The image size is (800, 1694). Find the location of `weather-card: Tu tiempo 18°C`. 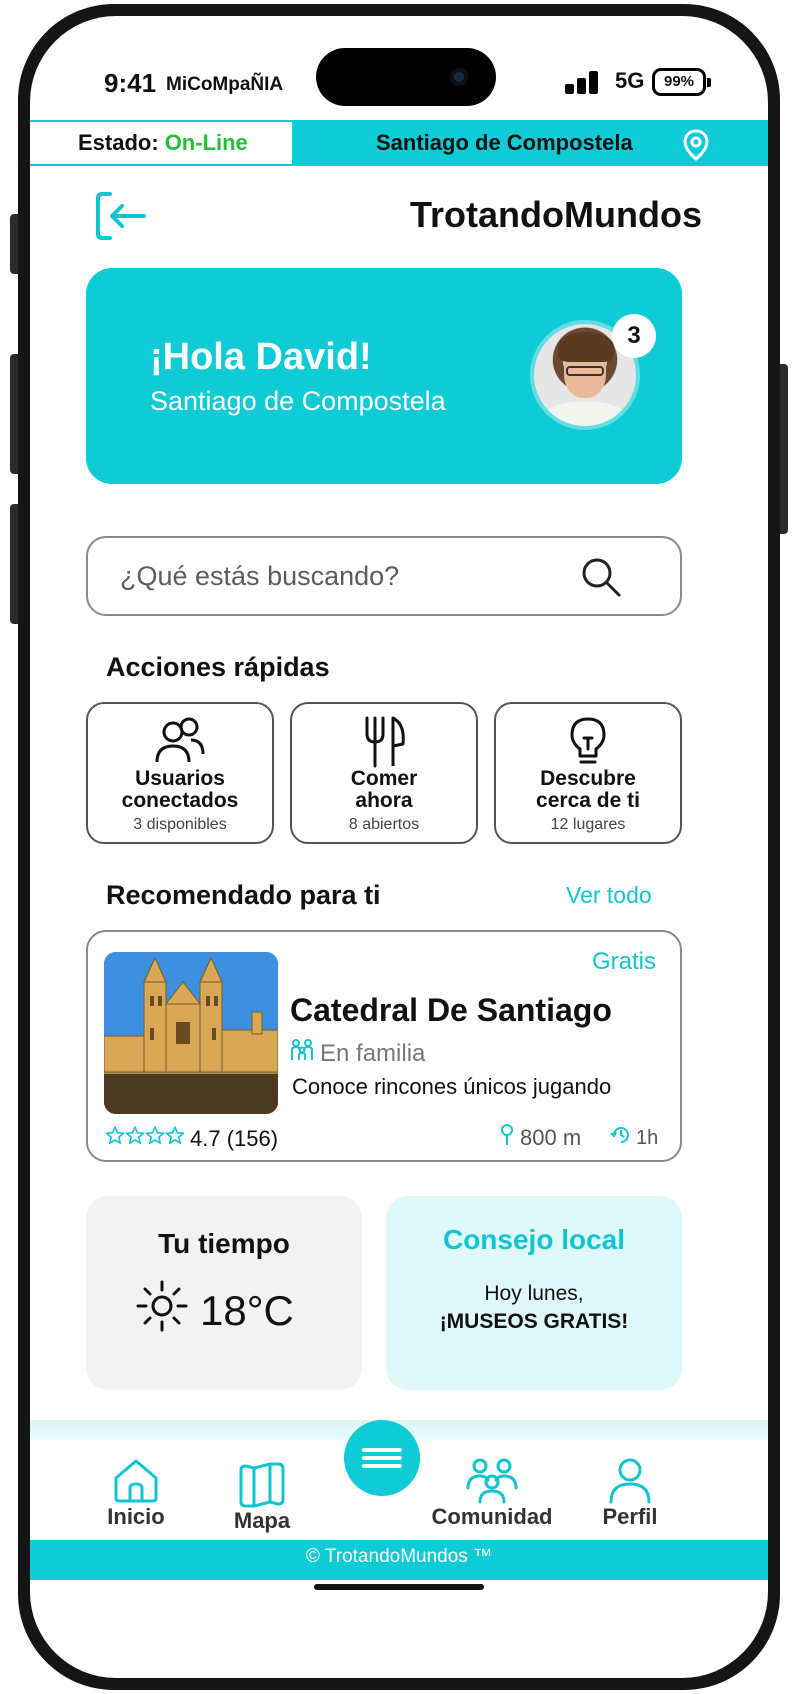

weather-card: Tu tiempo 18°C is located at coordinates (224, 1293).